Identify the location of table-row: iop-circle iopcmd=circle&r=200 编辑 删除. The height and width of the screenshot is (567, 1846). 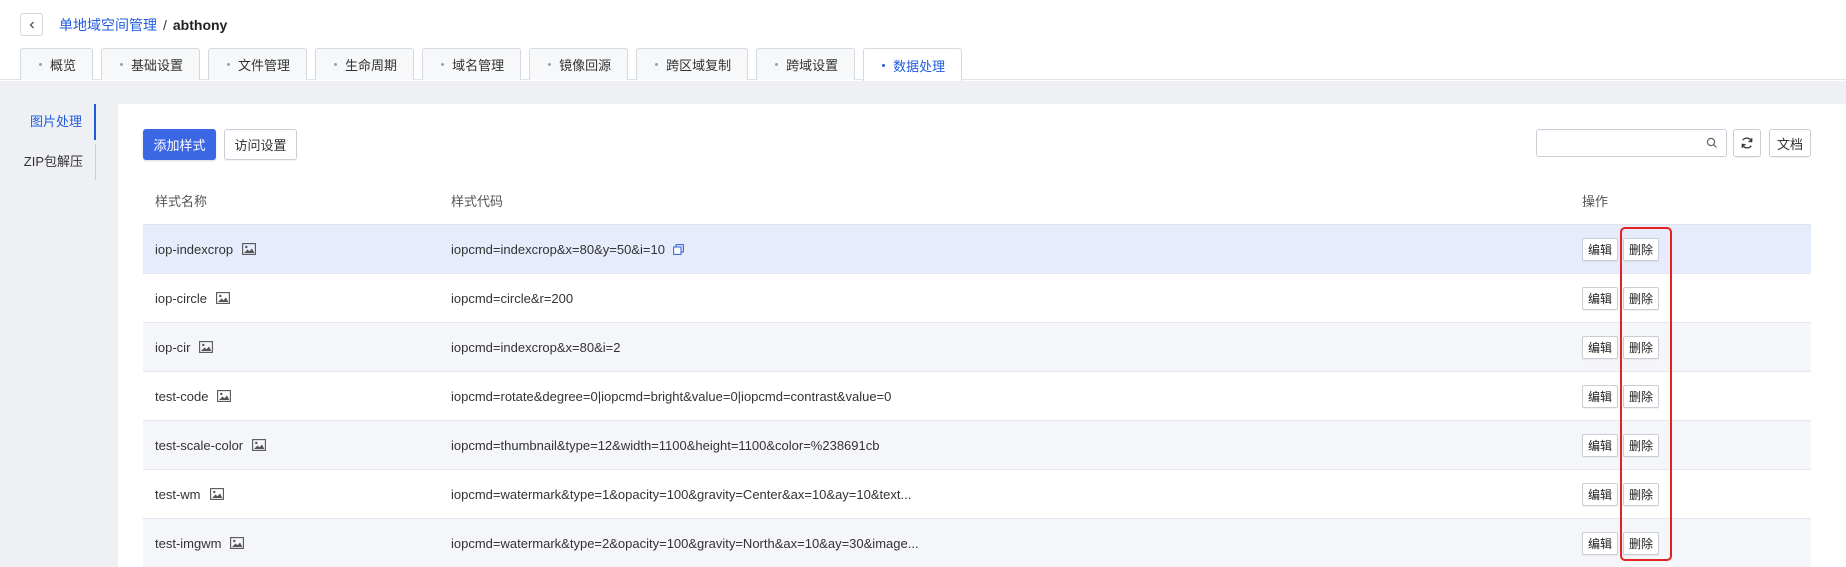
(977, 298).